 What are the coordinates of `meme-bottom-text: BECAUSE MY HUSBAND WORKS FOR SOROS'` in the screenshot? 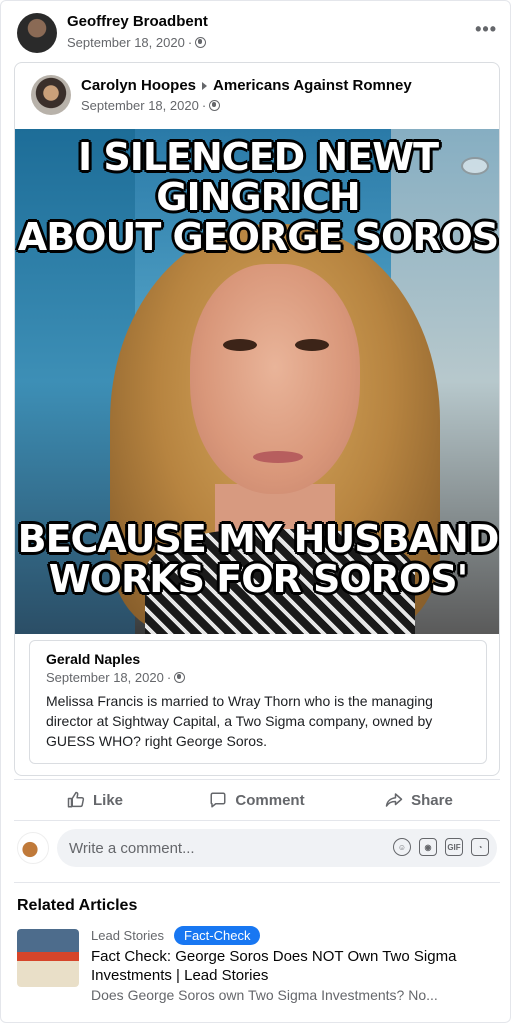 It's located at (257, 559).